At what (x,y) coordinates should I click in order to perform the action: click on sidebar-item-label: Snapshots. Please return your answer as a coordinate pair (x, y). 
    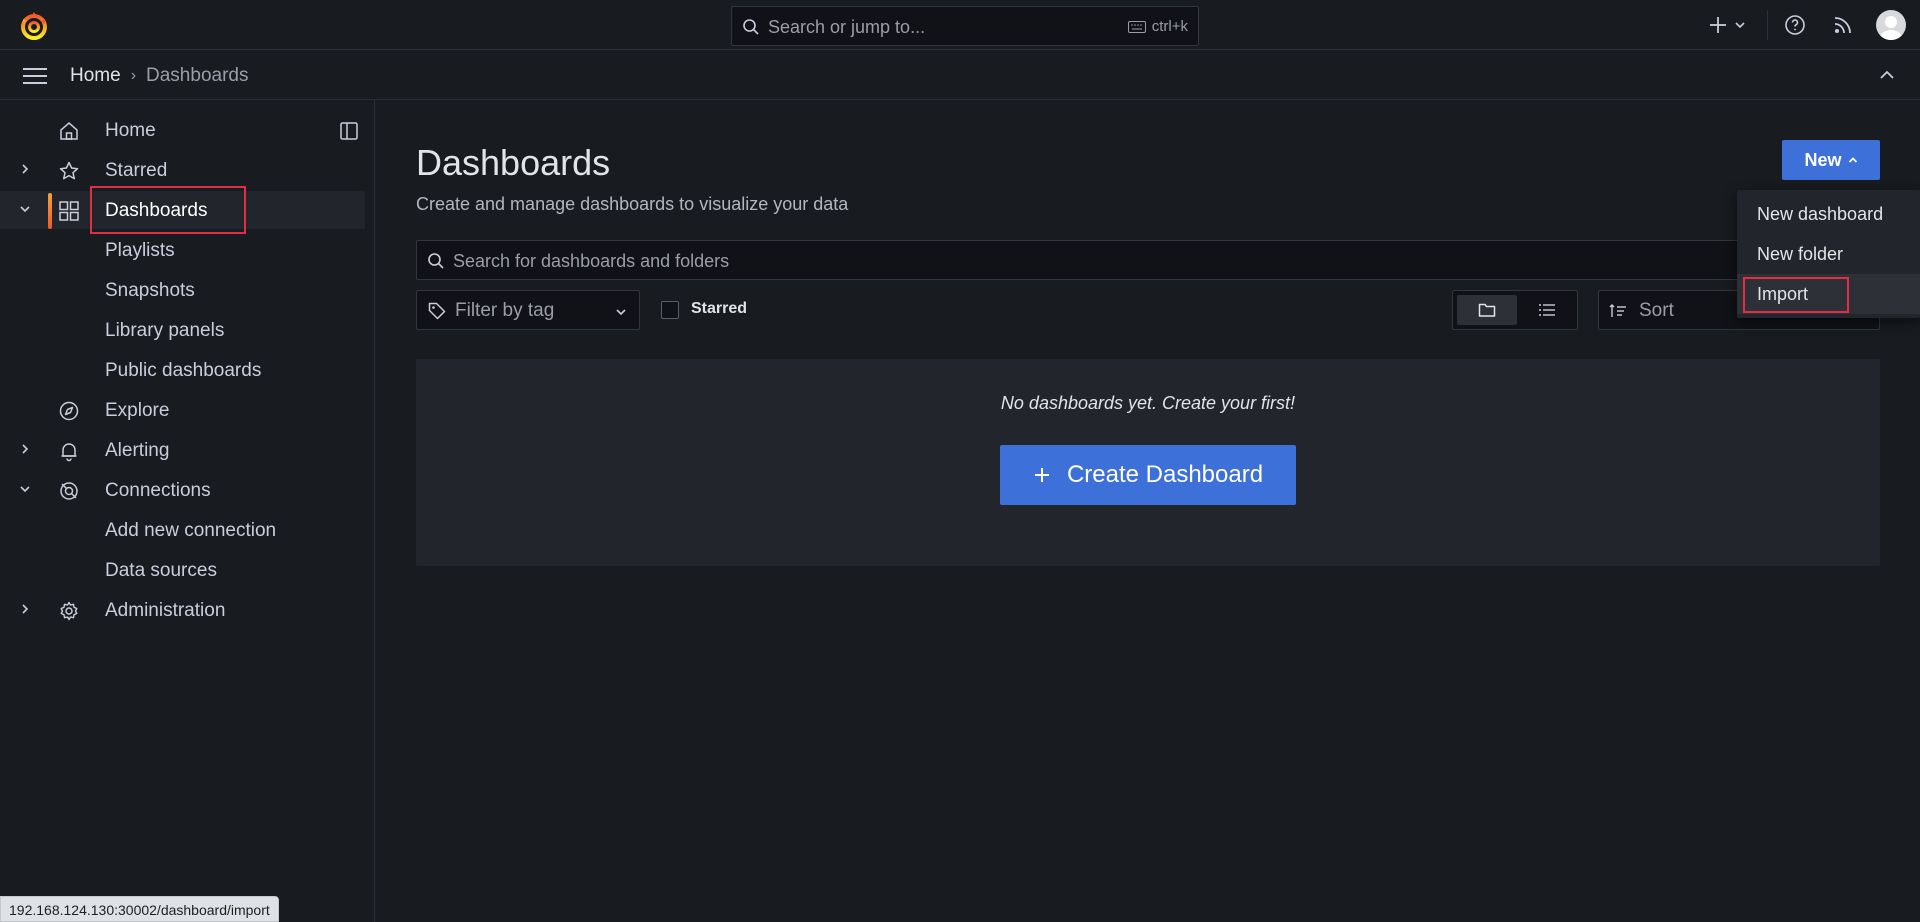
    Looking at the image, I should click on (150, 290).